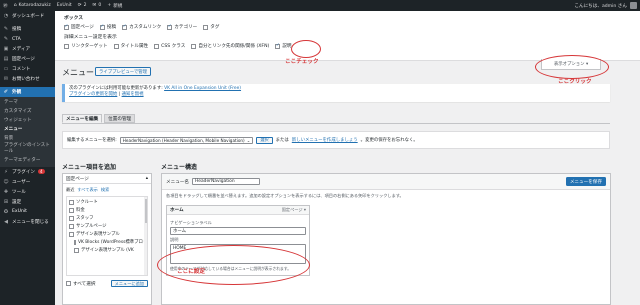 This screenshot has width=640, height=305. I want to click on sidebar-item-pages: ▤ 固定ページ, so click(27, 59).